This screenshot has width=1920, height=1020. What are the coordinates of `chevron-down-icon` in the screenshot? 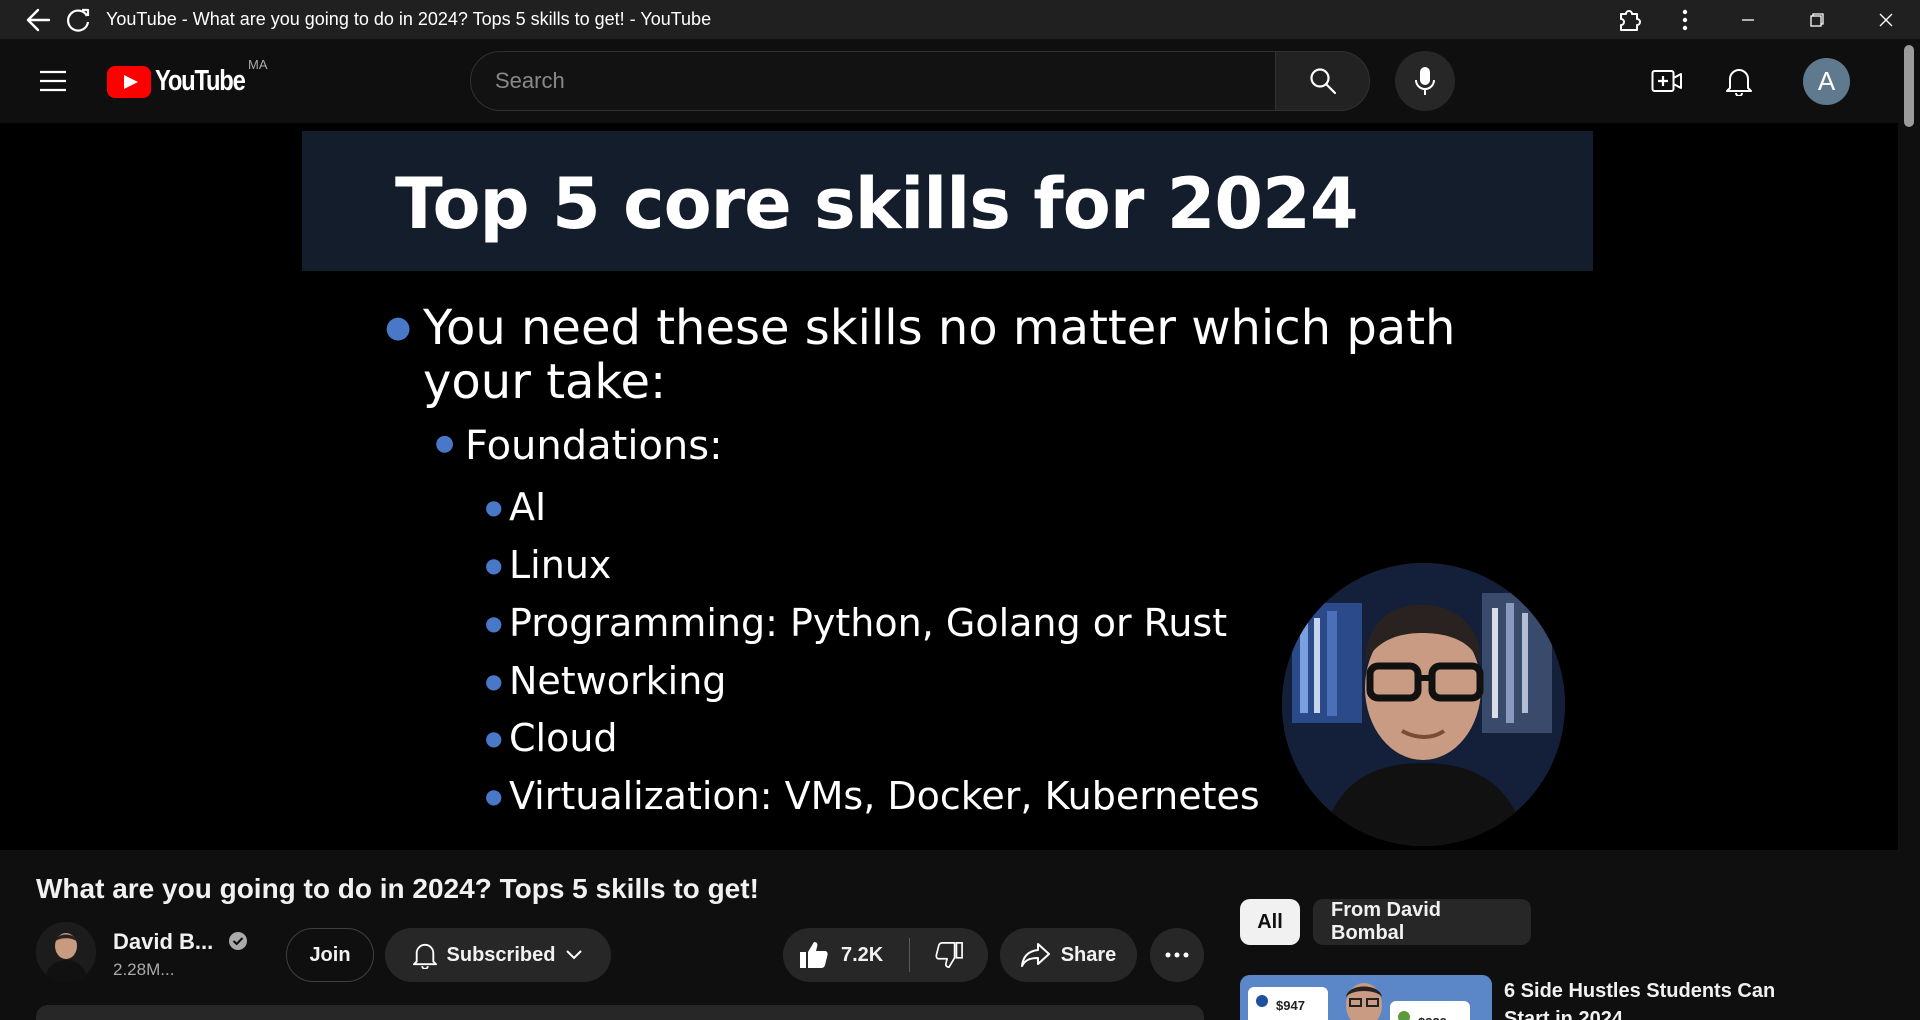 It's located at (574, 955).